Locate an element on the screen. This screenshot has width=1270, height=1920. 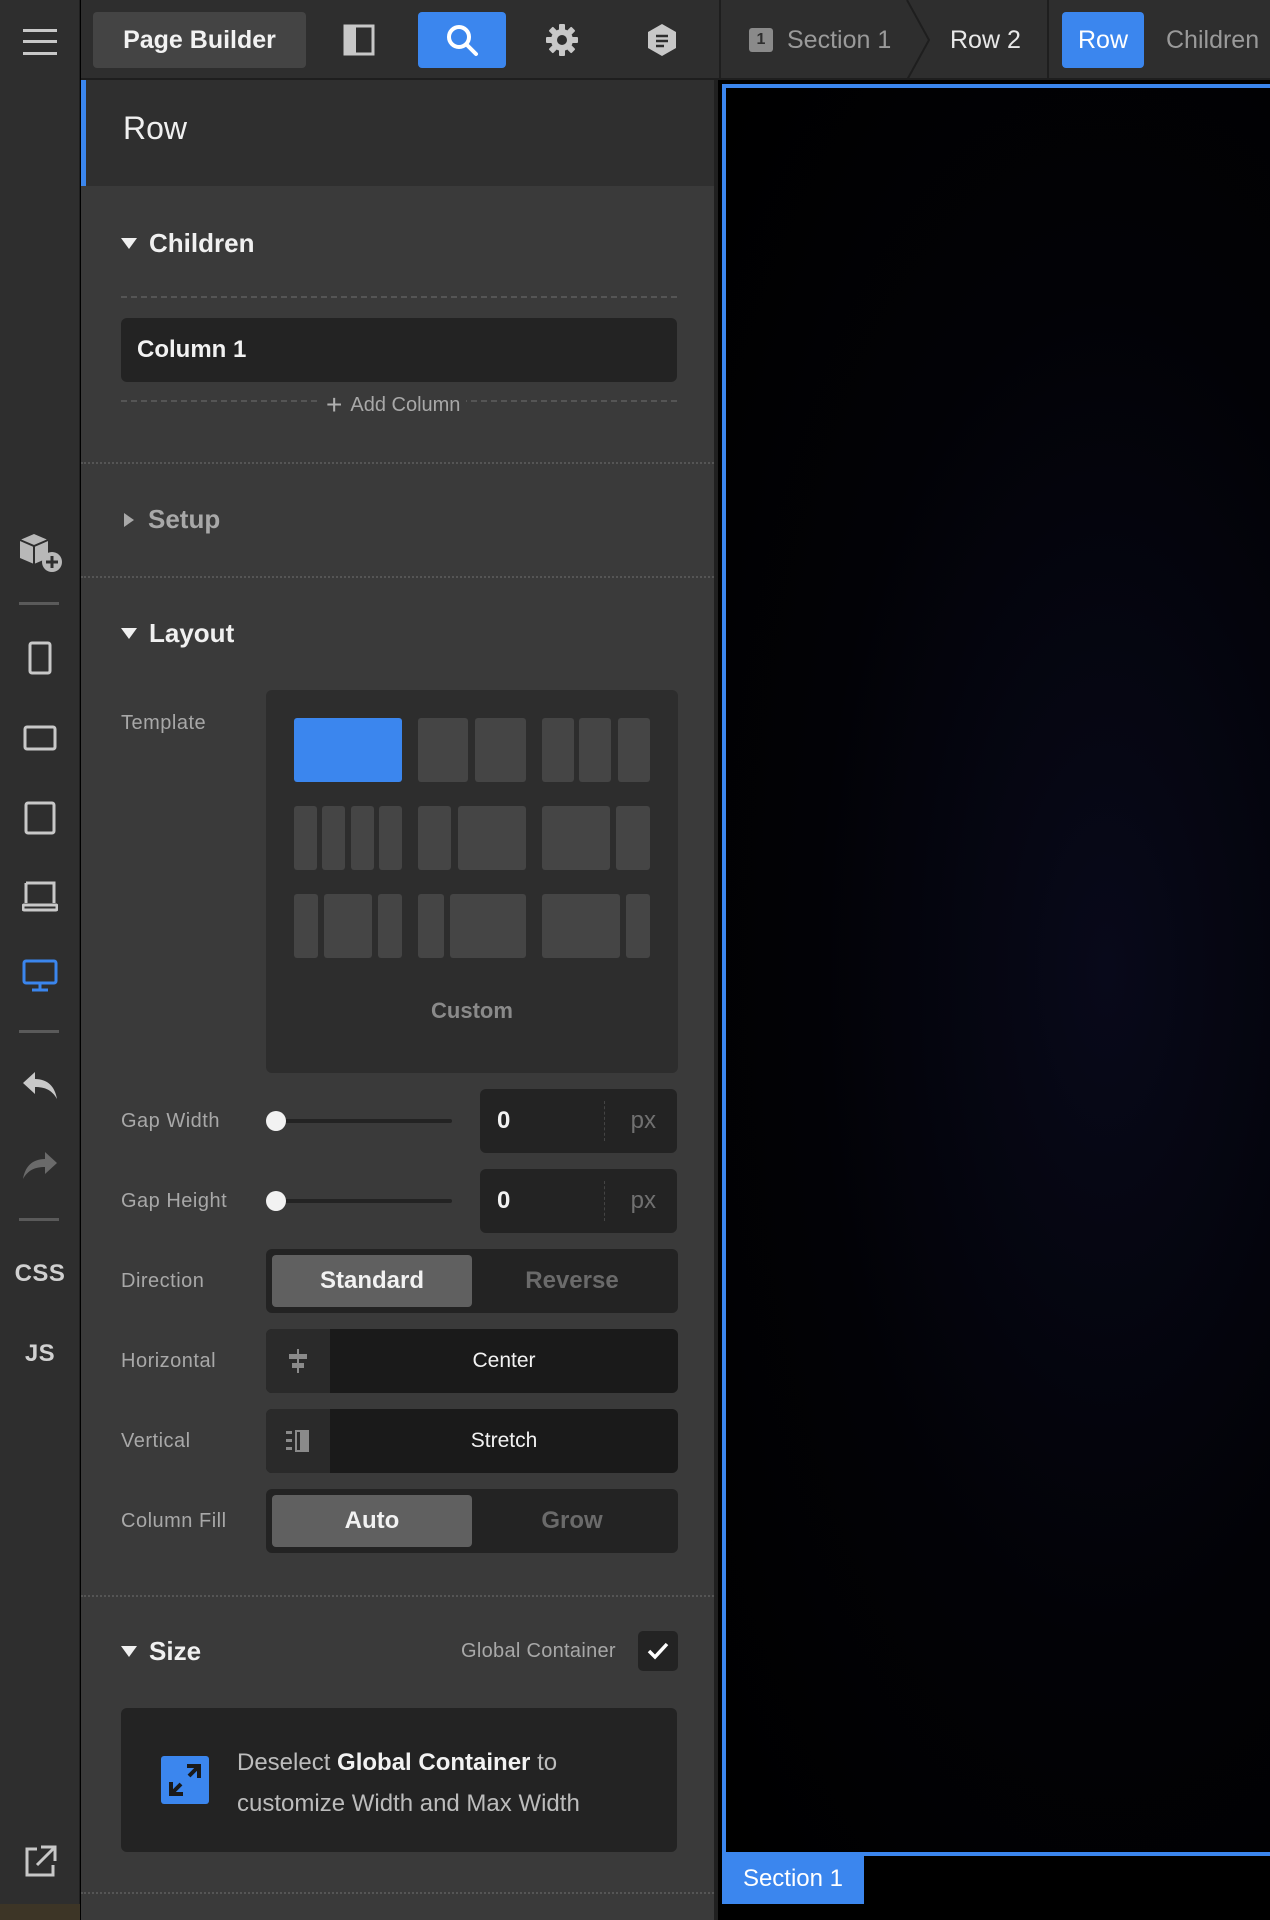
global-container-checkbox is located at coordinates (658, 1651).